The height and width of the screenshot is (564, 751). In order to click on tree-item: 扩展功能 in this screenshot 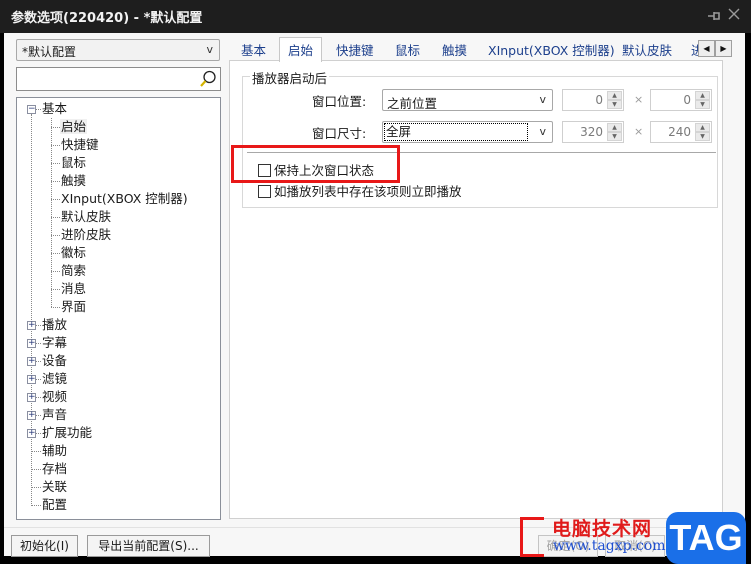, I will do `click(67, 433)`.